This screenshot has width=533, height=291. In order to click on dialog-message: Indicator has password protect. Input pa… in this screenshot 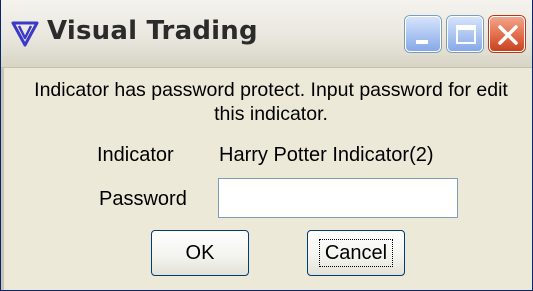, I will do `click(271, 102)`.